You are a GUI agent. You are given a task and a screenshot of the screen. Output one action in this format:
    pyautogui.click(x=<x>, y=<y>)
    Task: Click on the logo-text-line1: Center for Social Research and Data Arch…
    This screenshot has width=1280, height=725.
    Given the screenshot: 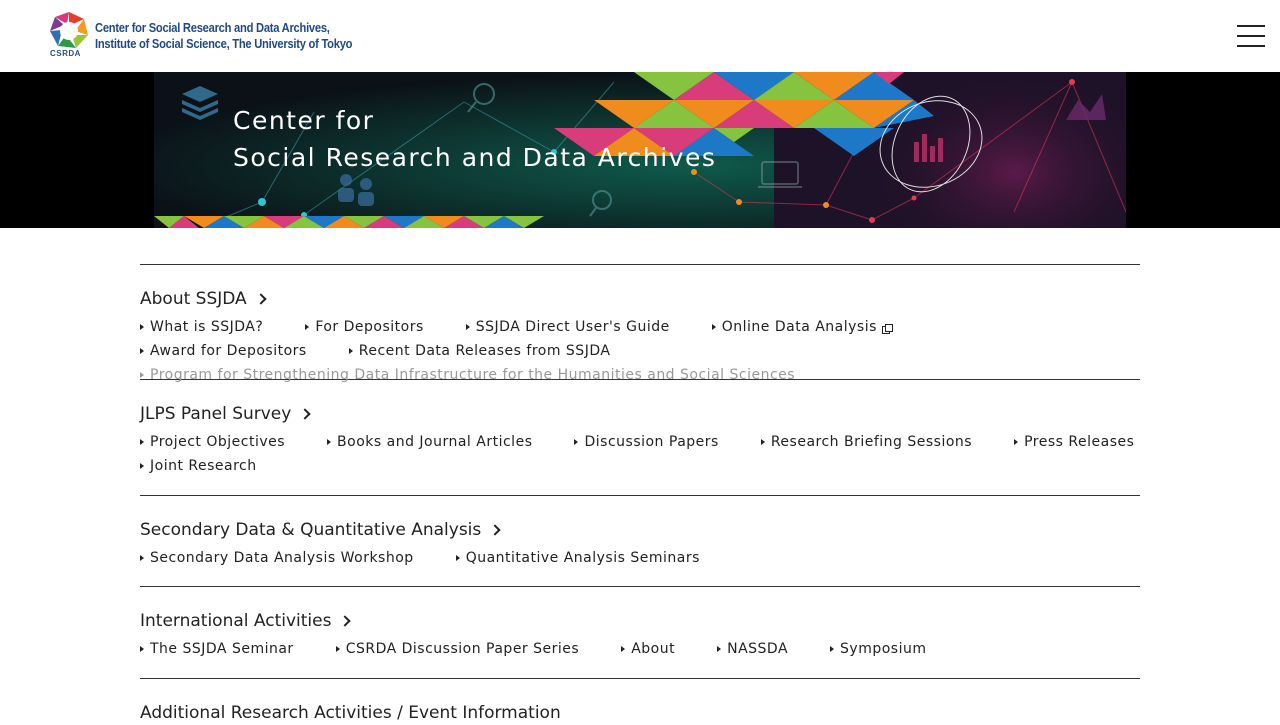 What is the action you would take?
    pyautogui.click(x=212, y=27)
    